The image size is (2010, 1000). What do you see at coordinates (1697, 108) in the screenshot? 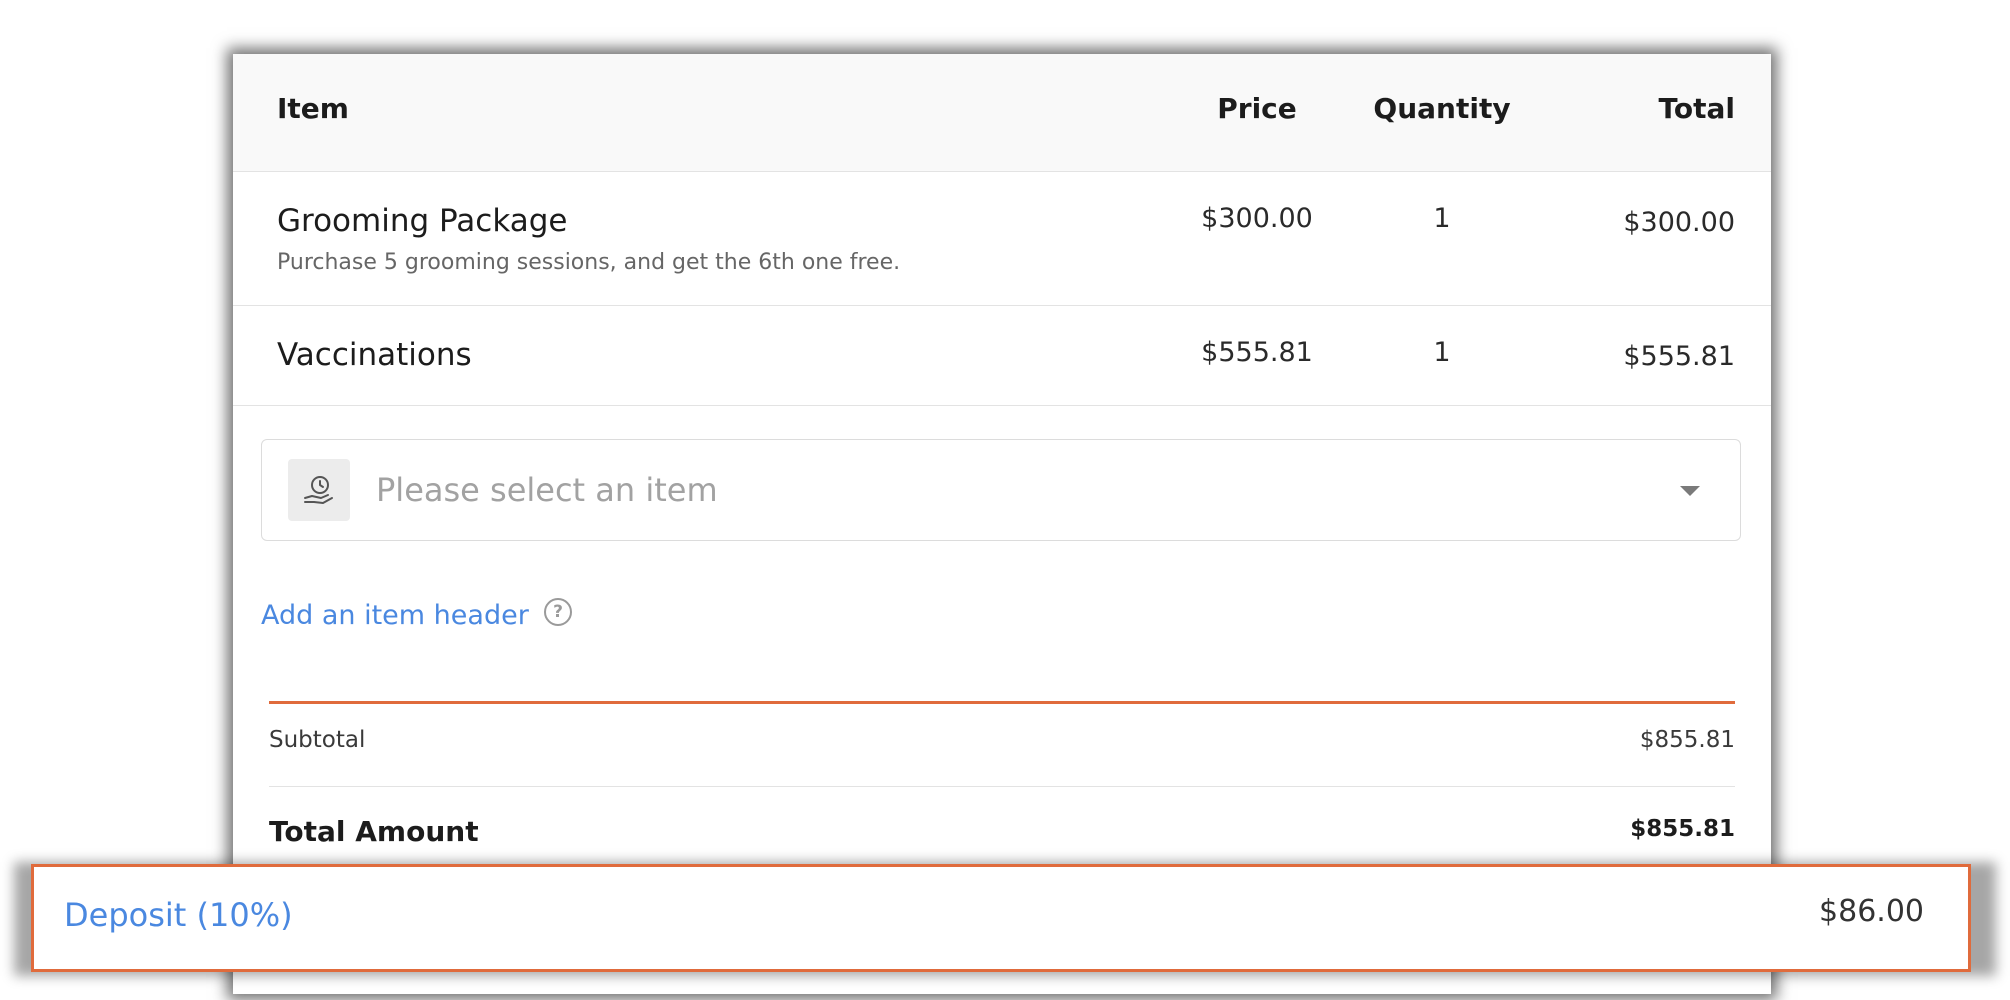
I see `header-total: Total` at bounding box center [1697, 108].